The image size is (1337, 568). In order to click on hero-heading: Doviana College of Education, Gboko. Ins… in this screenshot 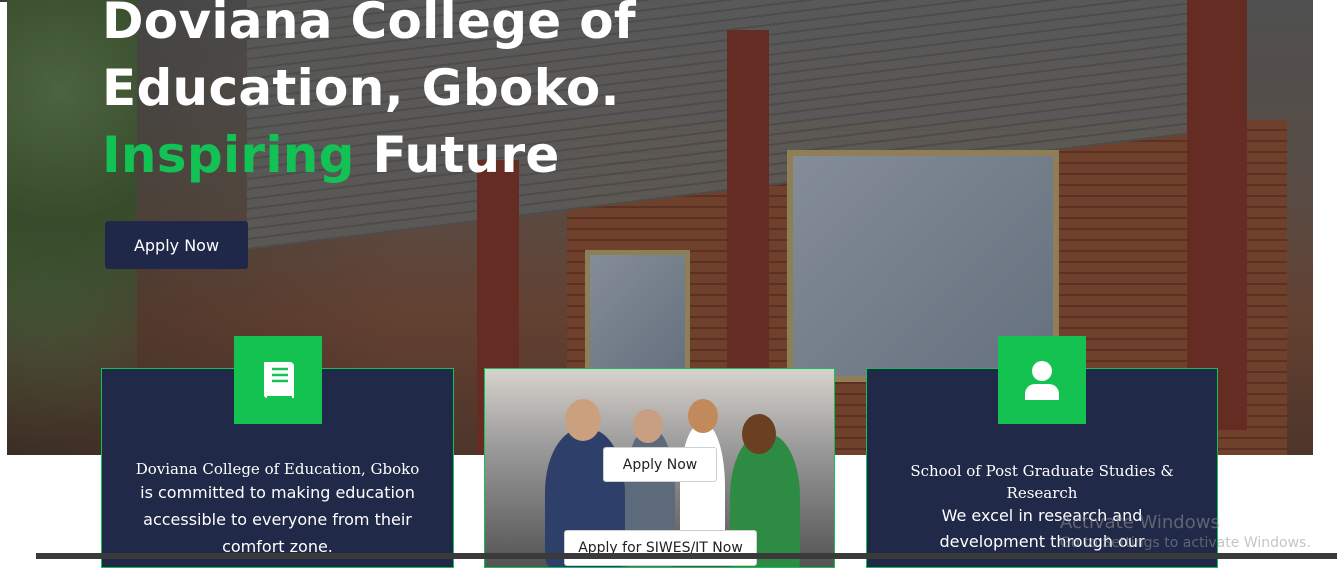, I will do `click(369, 94)`.